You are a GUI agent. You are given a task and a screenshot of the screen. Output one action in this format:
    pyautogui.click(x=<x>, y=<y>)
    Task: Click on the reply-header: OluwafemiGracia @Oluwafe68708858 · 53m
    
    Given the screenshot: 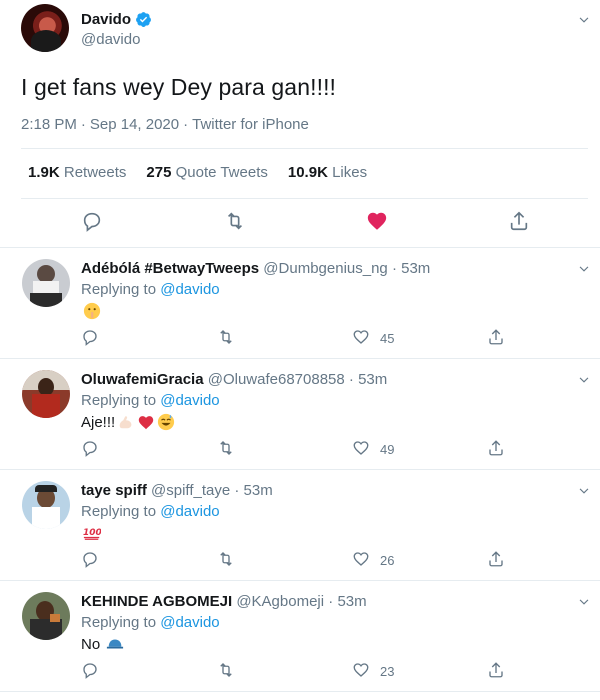 What is the action you would take?
    pyautogui.click(x=234, y=379)
    